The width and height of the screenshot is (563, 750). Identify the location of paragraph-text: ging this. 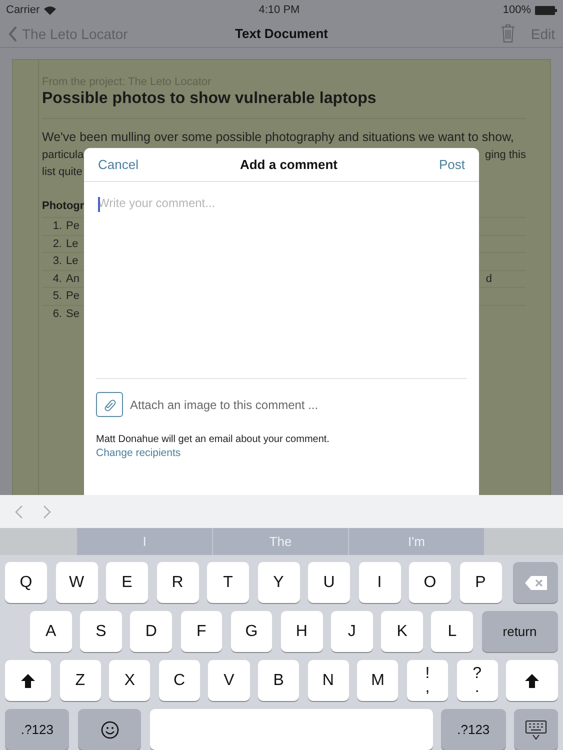
(505, 155).